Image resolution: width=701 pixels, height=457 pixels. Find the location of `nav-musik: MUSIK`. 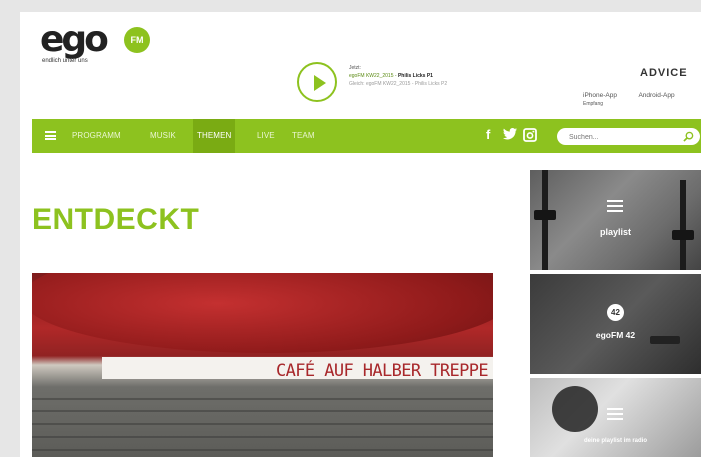

nav-musik: MUSIK is located at coordinates (163, 136).